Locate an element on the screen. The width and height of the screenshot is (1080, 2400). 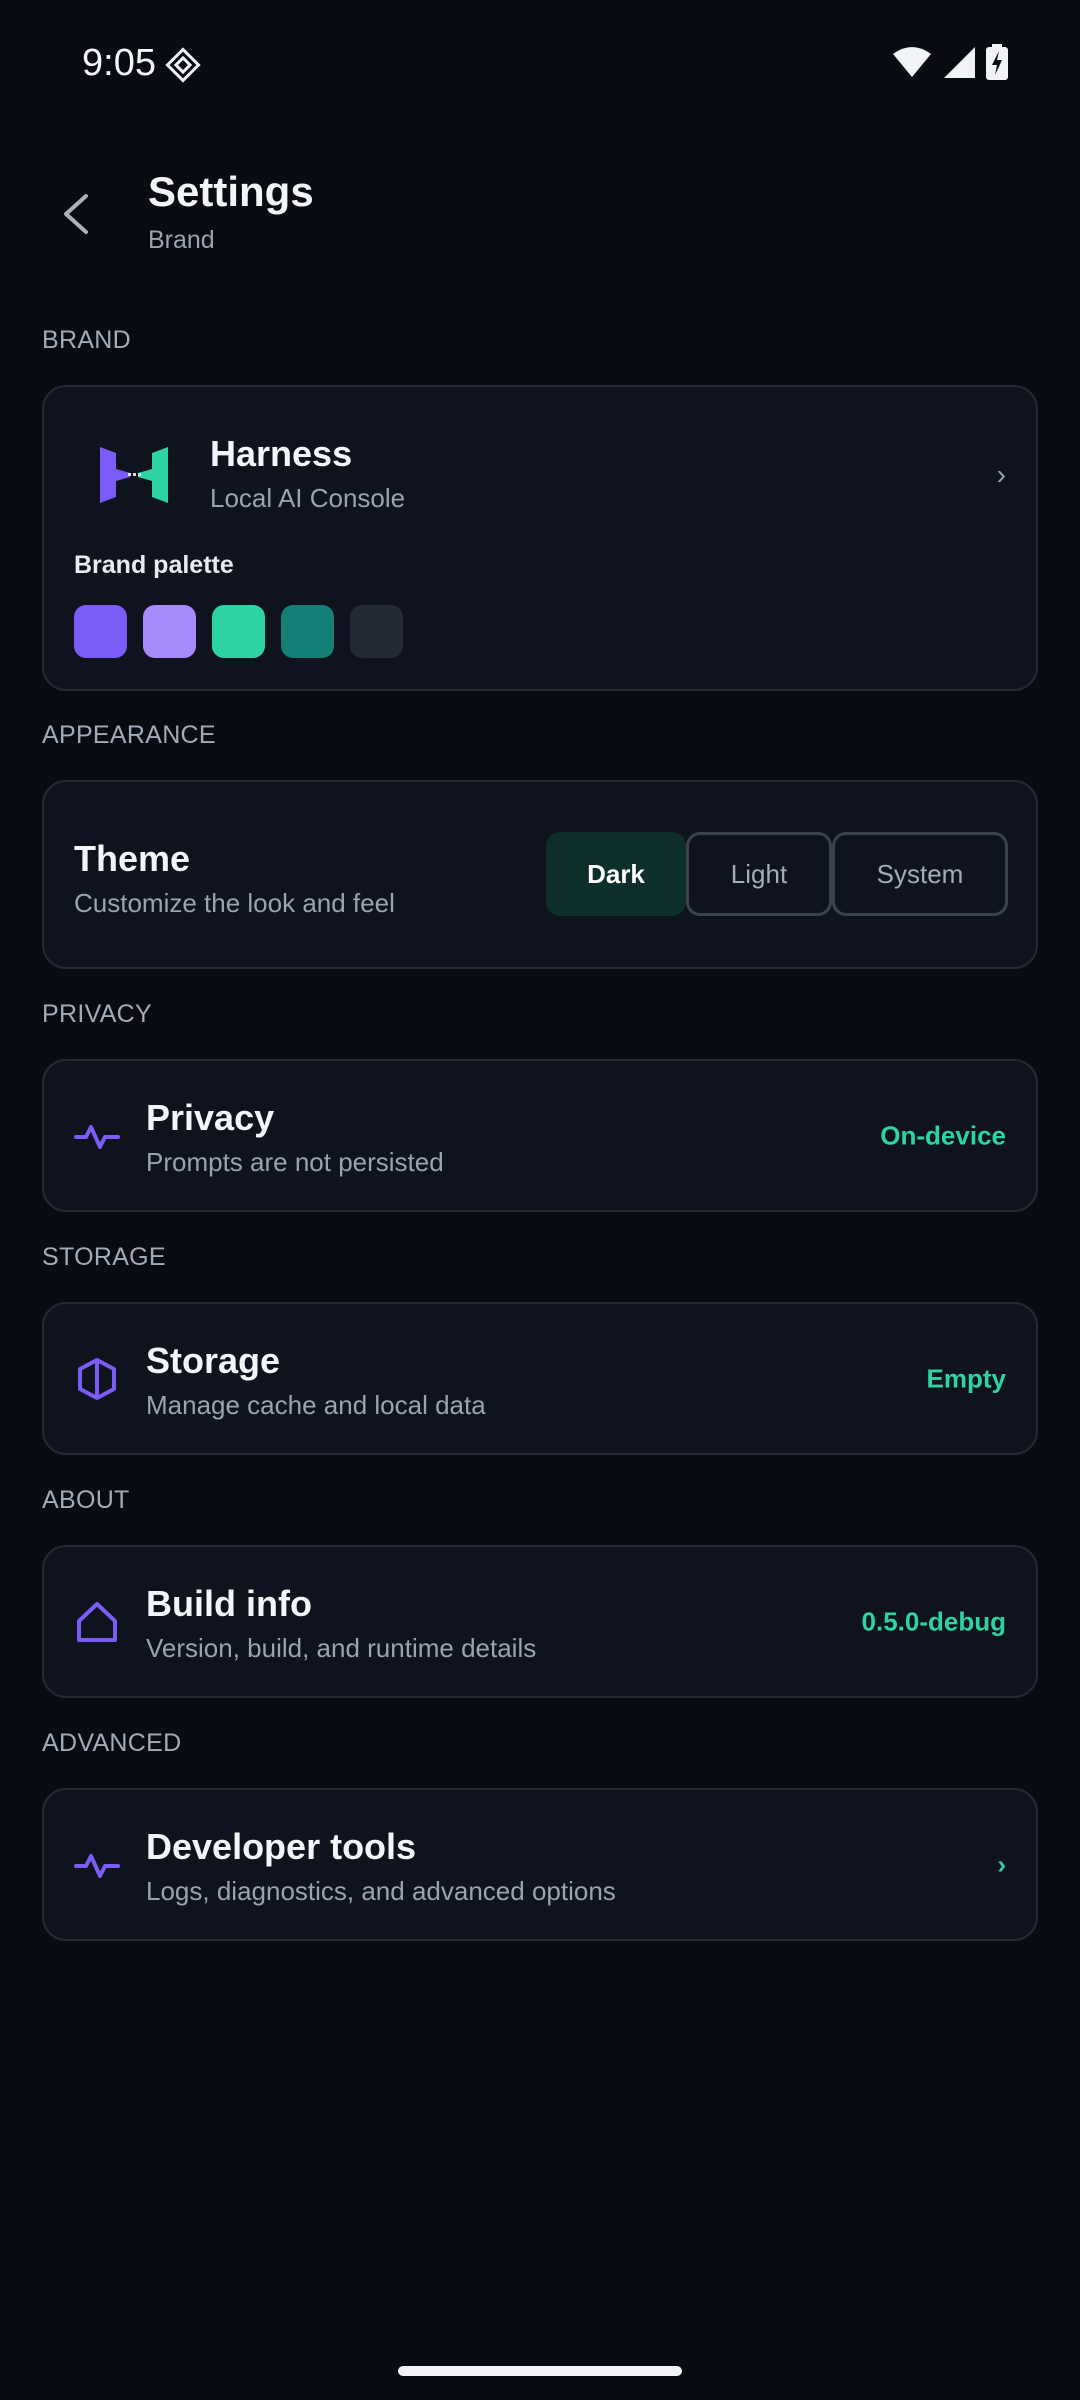
section-label-storage: STORAGE is located at coordinates (104, 1257).